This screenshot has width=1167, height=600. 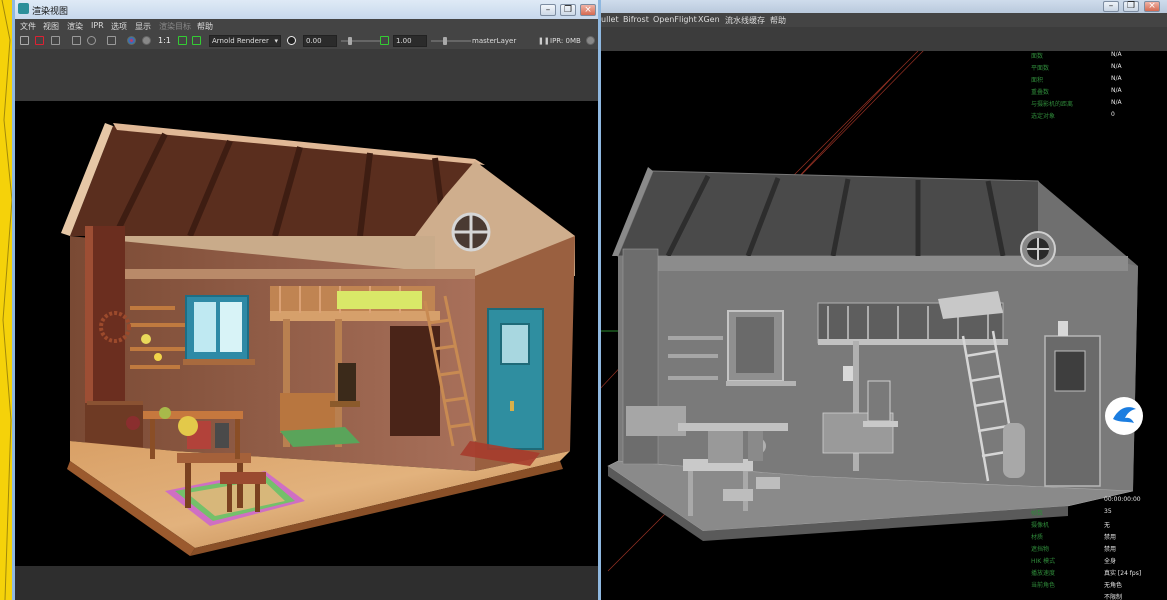 What do you see at coordinates (131, 40) in the screenshot?
I see `rgb-channels-icon` at bounding box center [131, 40].